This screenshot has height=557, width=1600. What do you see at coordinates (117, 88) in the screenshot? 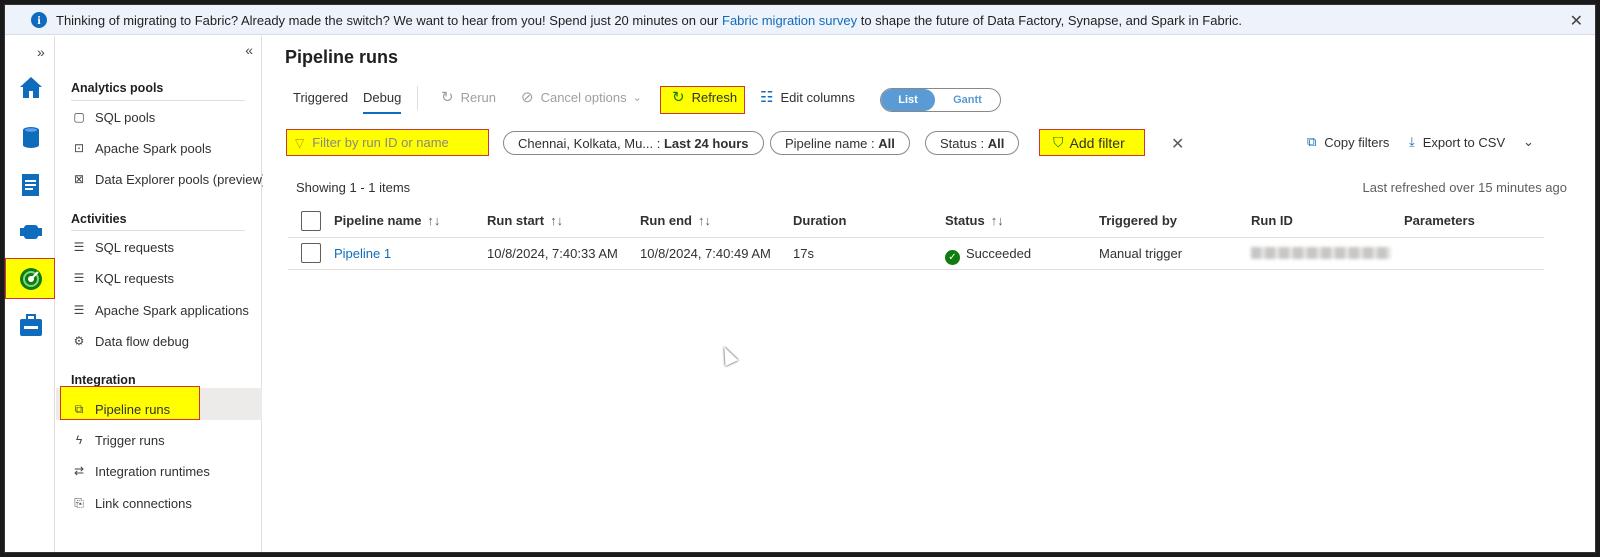
I see `section-title-analytics-pools: Analytics pools` at bounding box center [117, 88].